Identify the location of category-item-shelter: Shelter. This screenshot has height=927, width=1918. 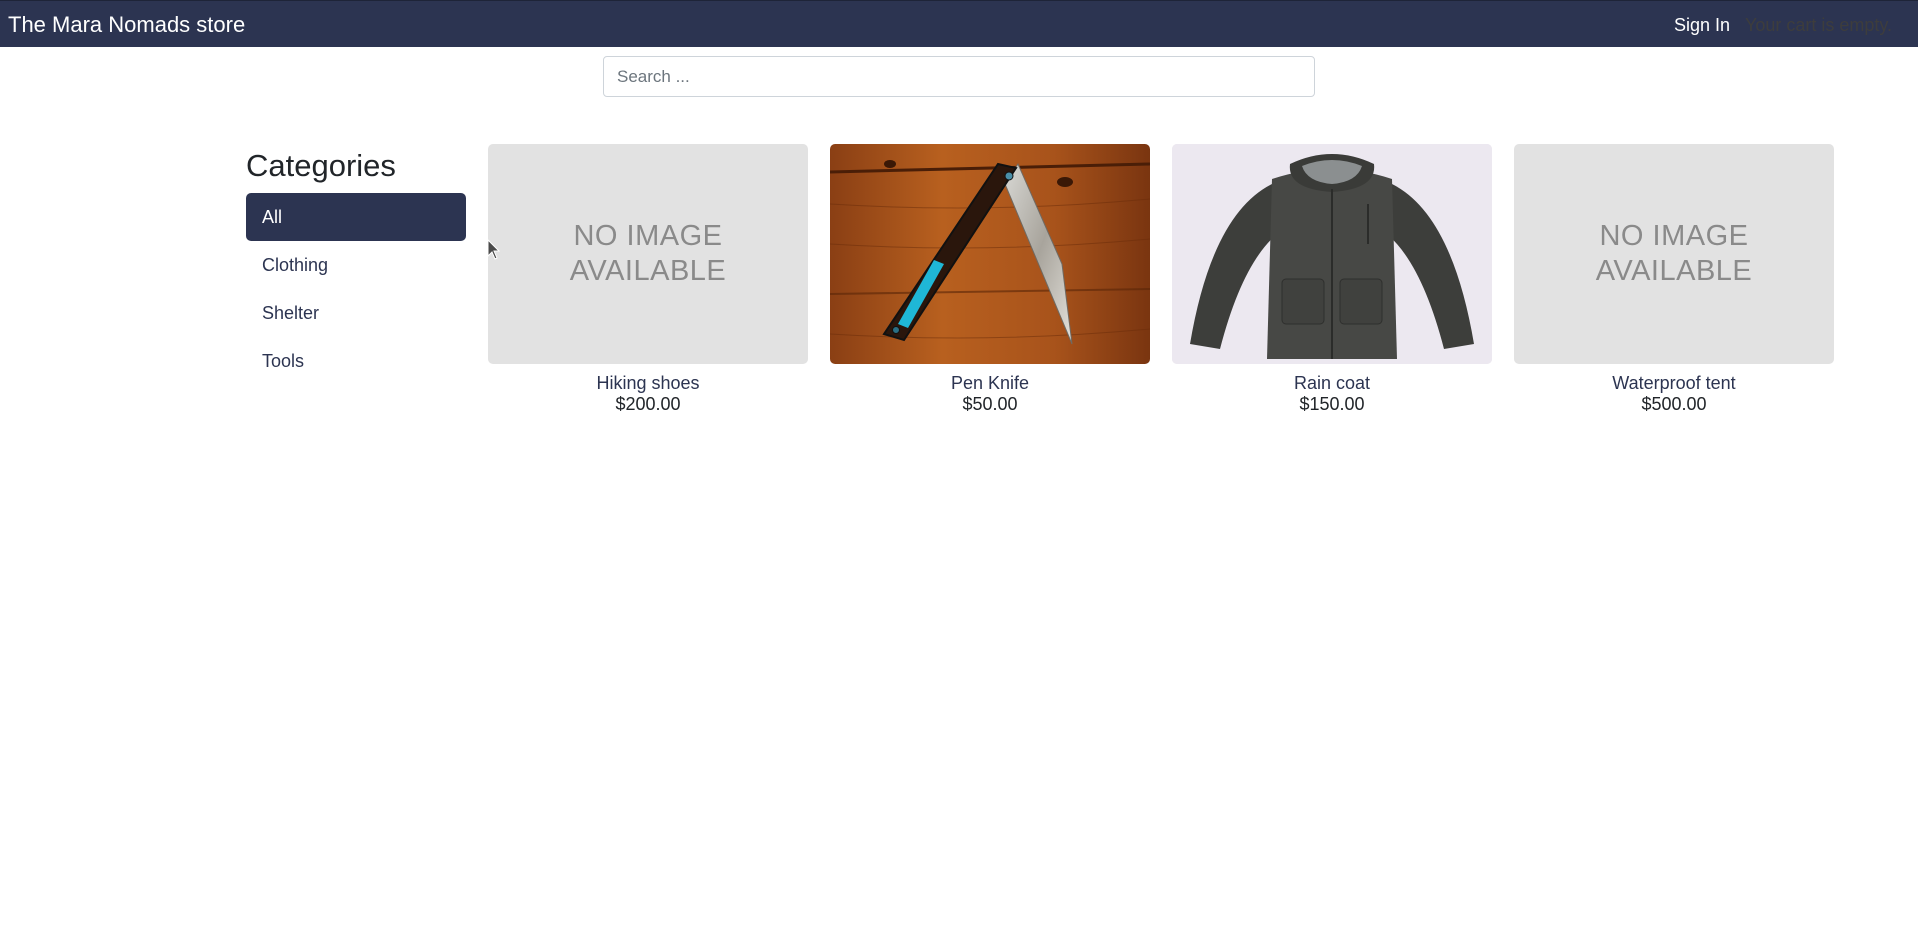
(356, 313).